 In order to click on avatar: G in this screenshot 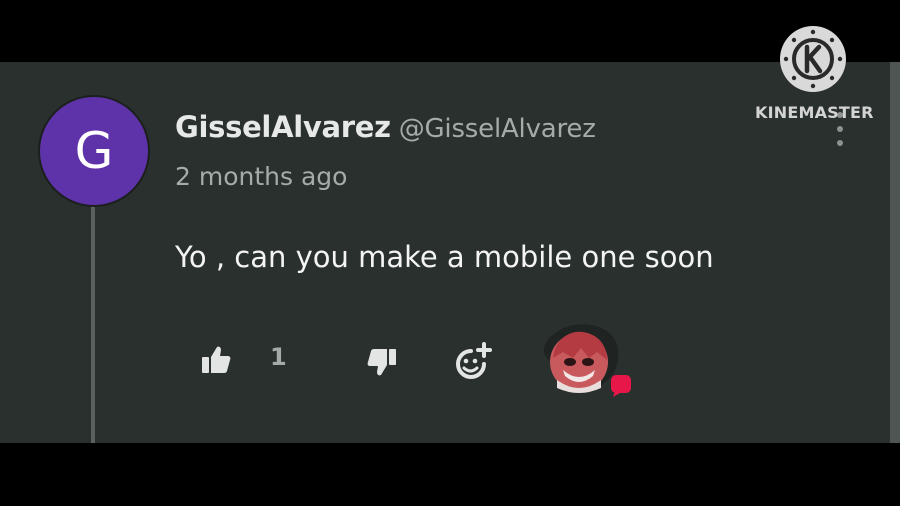, I will do `click(94, 151)`.